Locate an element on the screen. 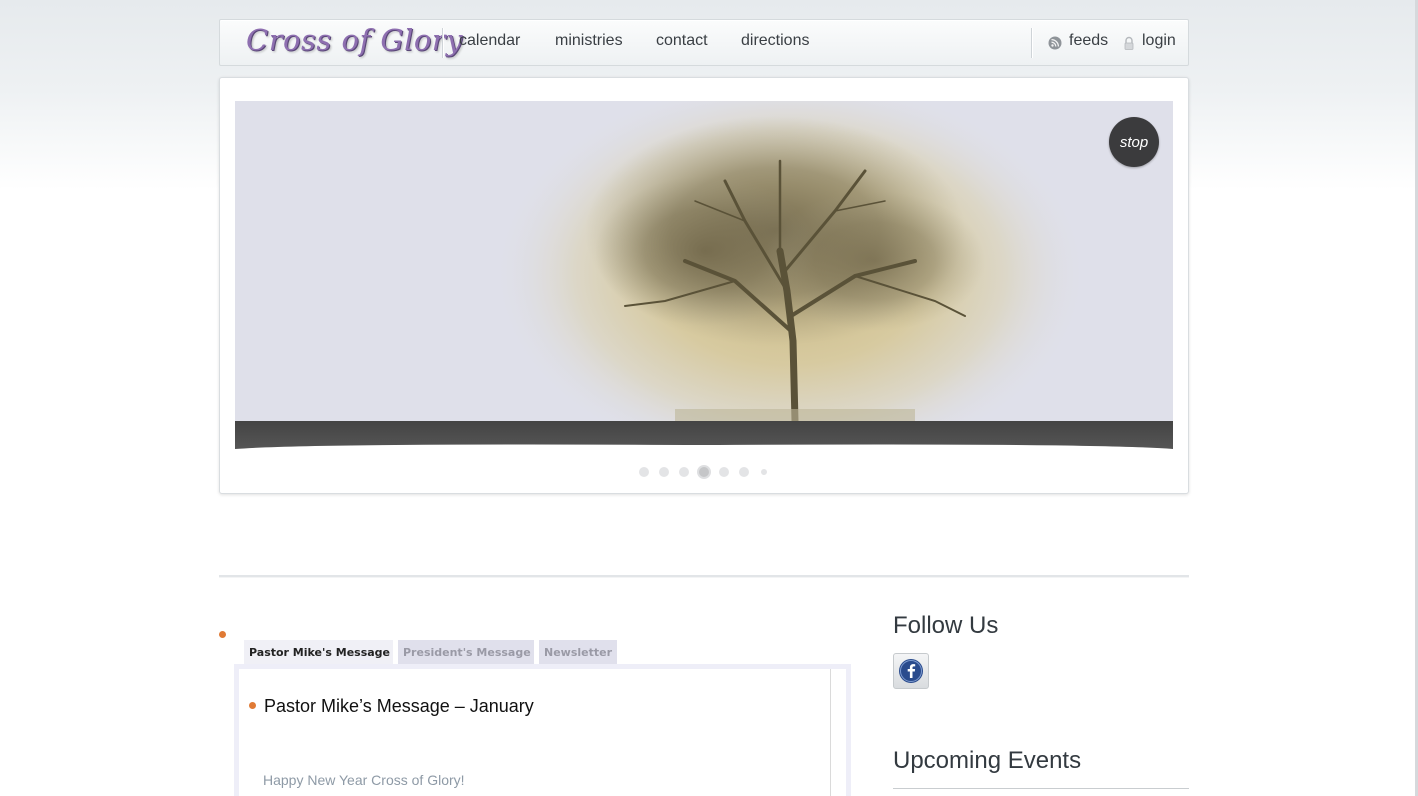 The height and width of the screenshot is (796, 1418). tab-pastor-message: Pastor Mike's Message is located at coordinates (318, 652).